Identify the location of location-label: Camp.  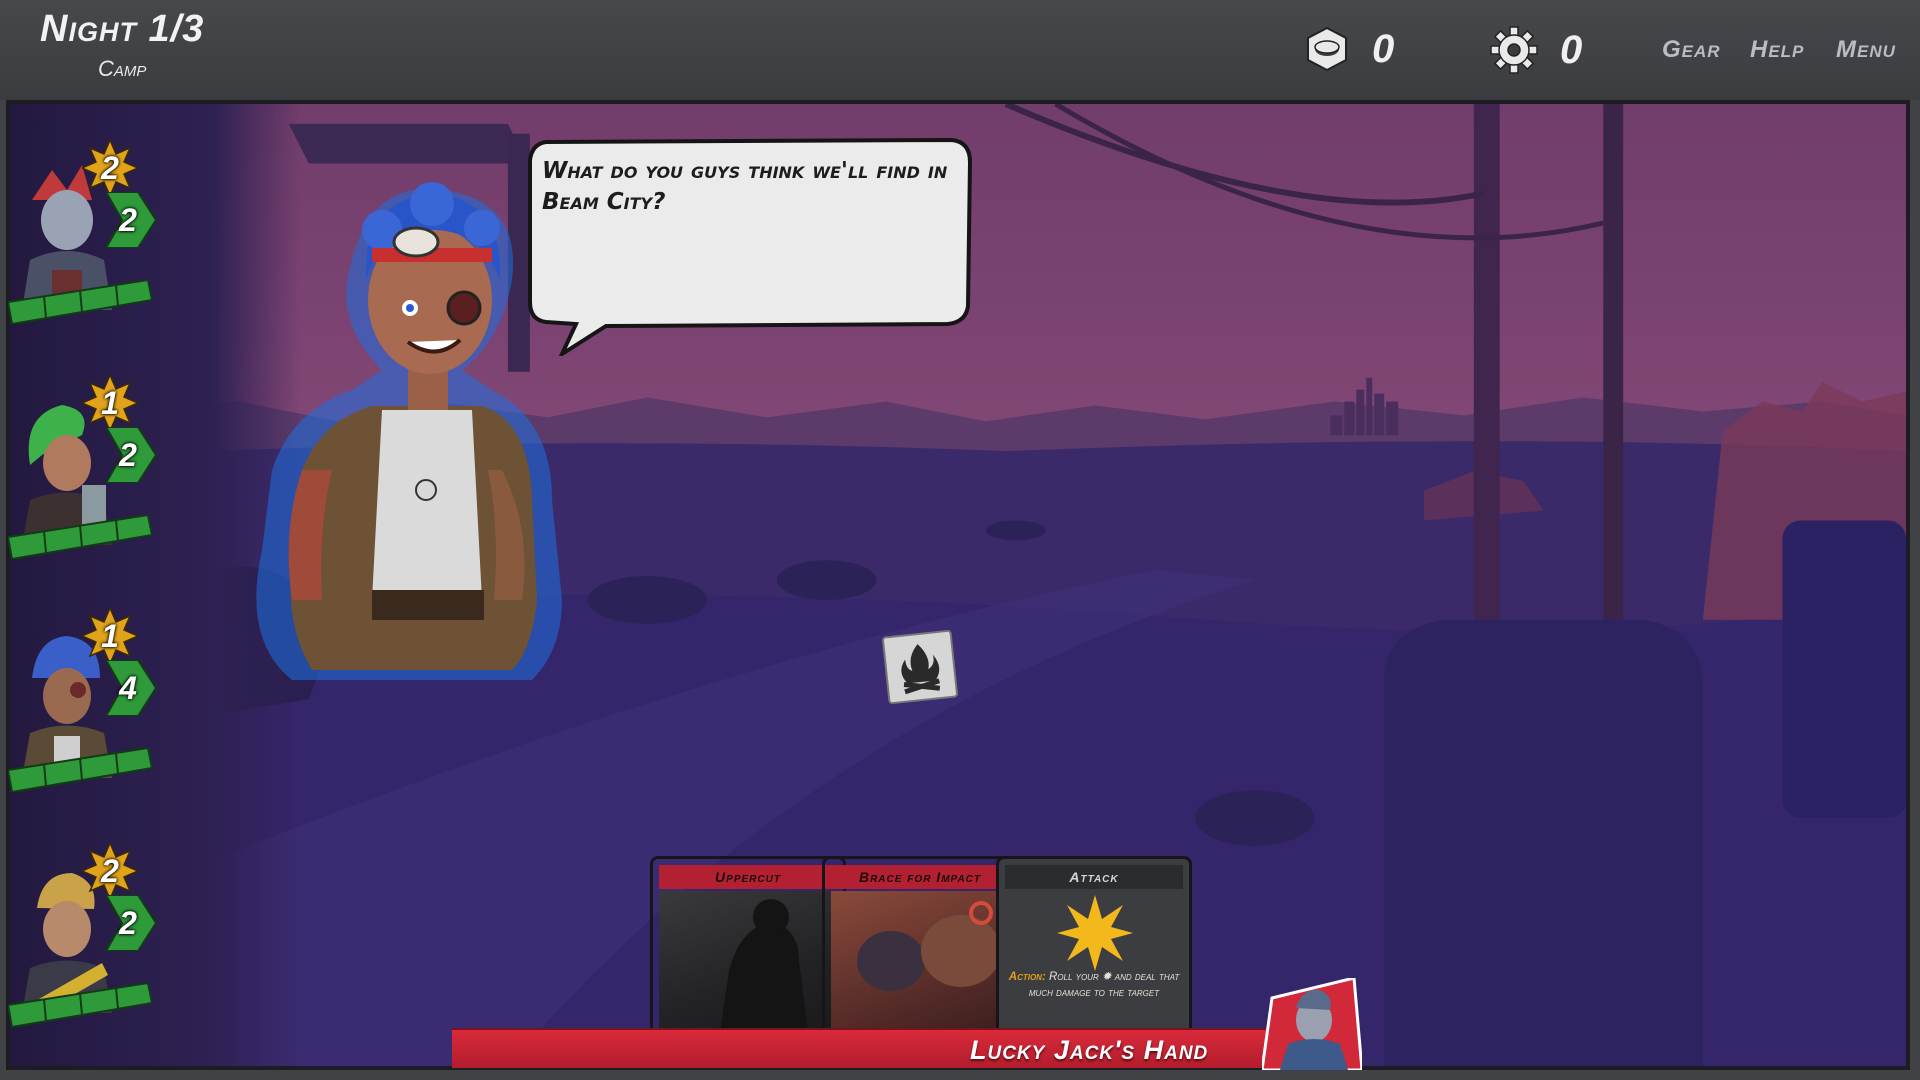
(122, 68).